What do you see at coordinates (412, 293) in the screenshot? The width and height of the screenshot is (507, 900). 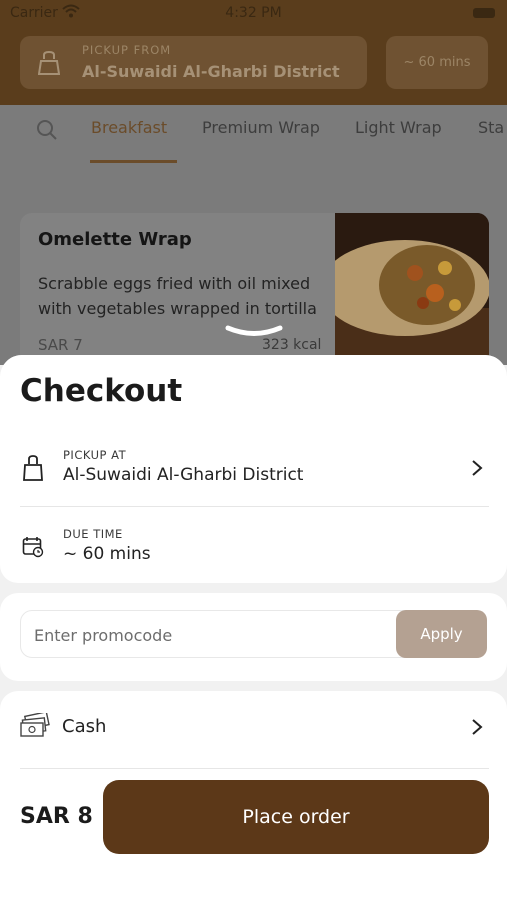 I see `menu-item-photo` at bounding box center [412, 293].